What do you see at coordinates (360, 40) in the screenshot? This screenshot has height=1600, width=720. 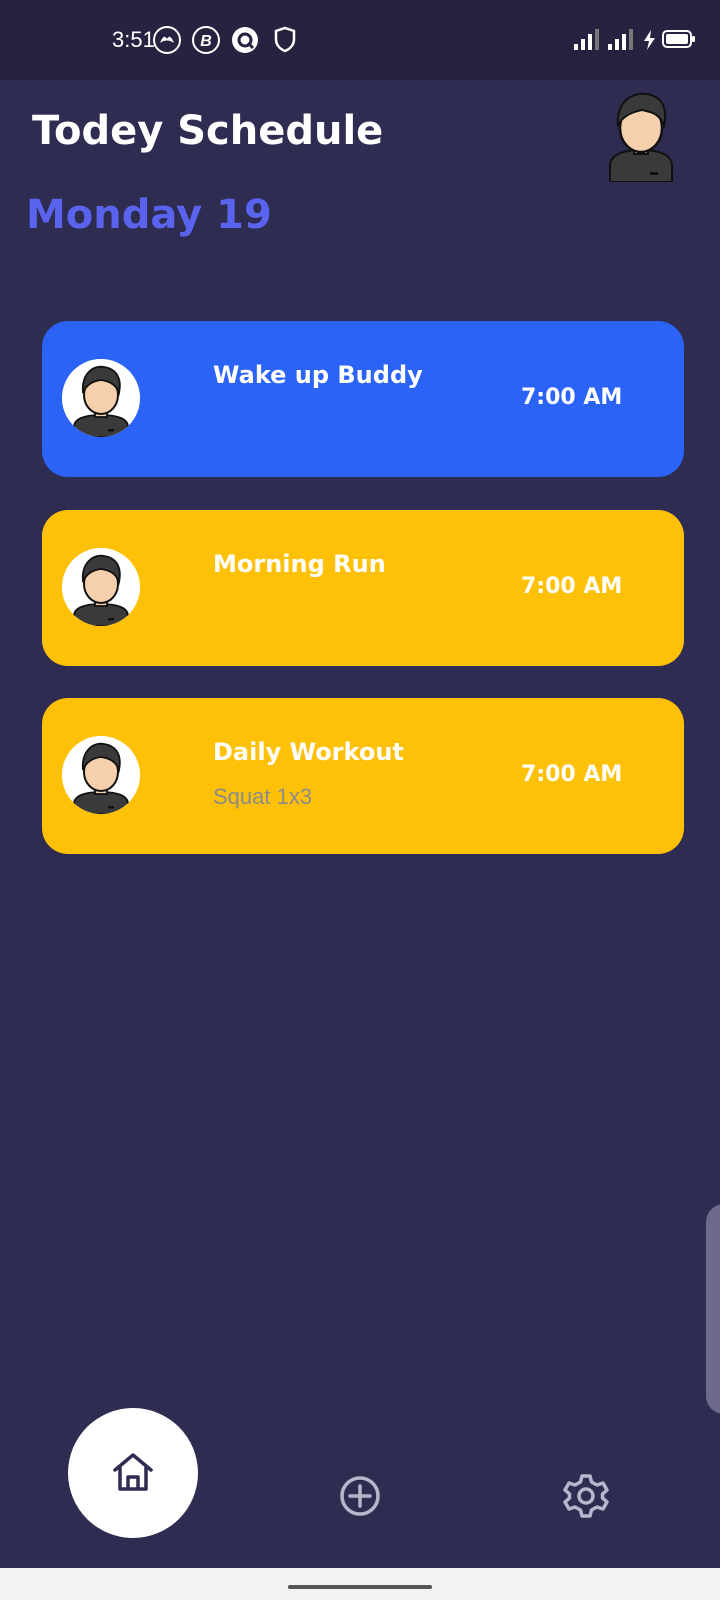 I see `status-bar: 3:51 B` at bounding box center [360, 40].